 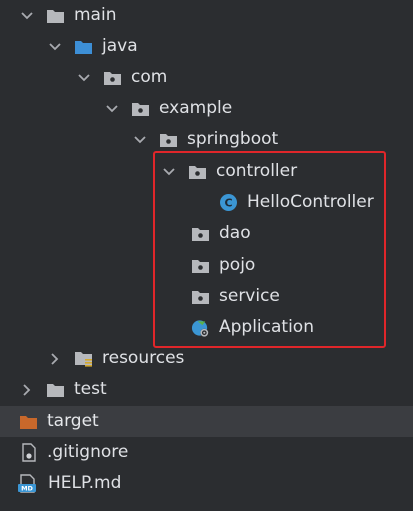 I want to click on java-class-icon: C, so click(x=228, y=202).